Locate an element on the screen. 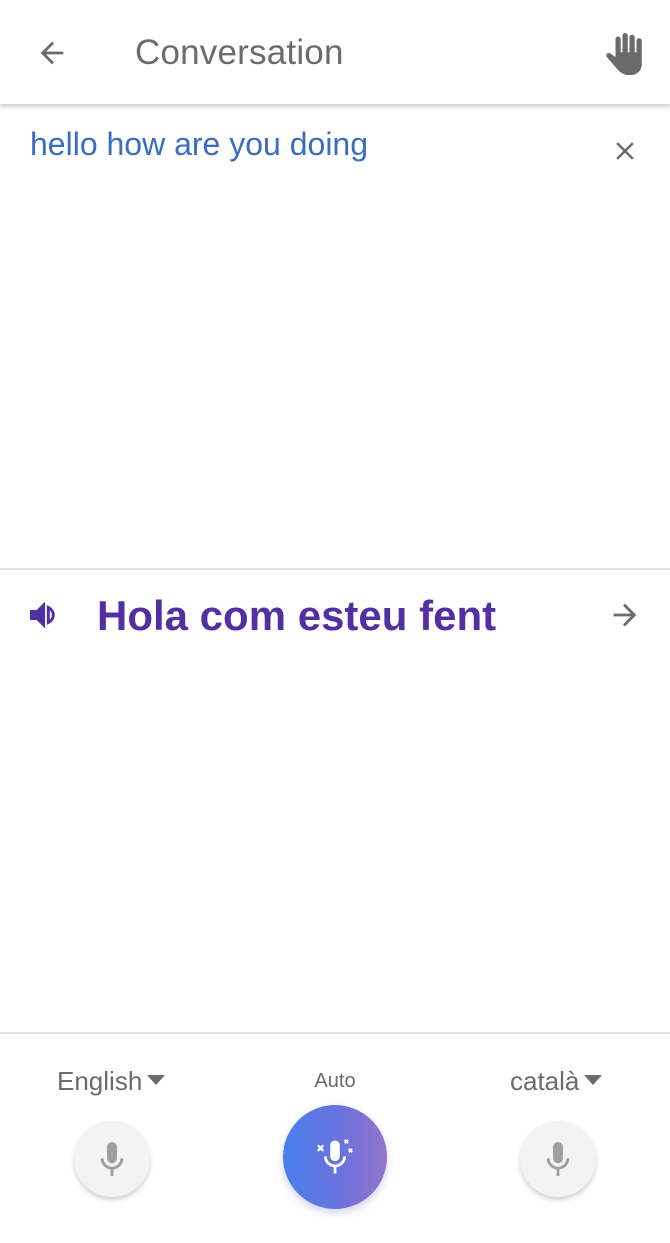 This screenshot has width=670, height=1243. target-language-label: català is located at coordinates (545, 1081).